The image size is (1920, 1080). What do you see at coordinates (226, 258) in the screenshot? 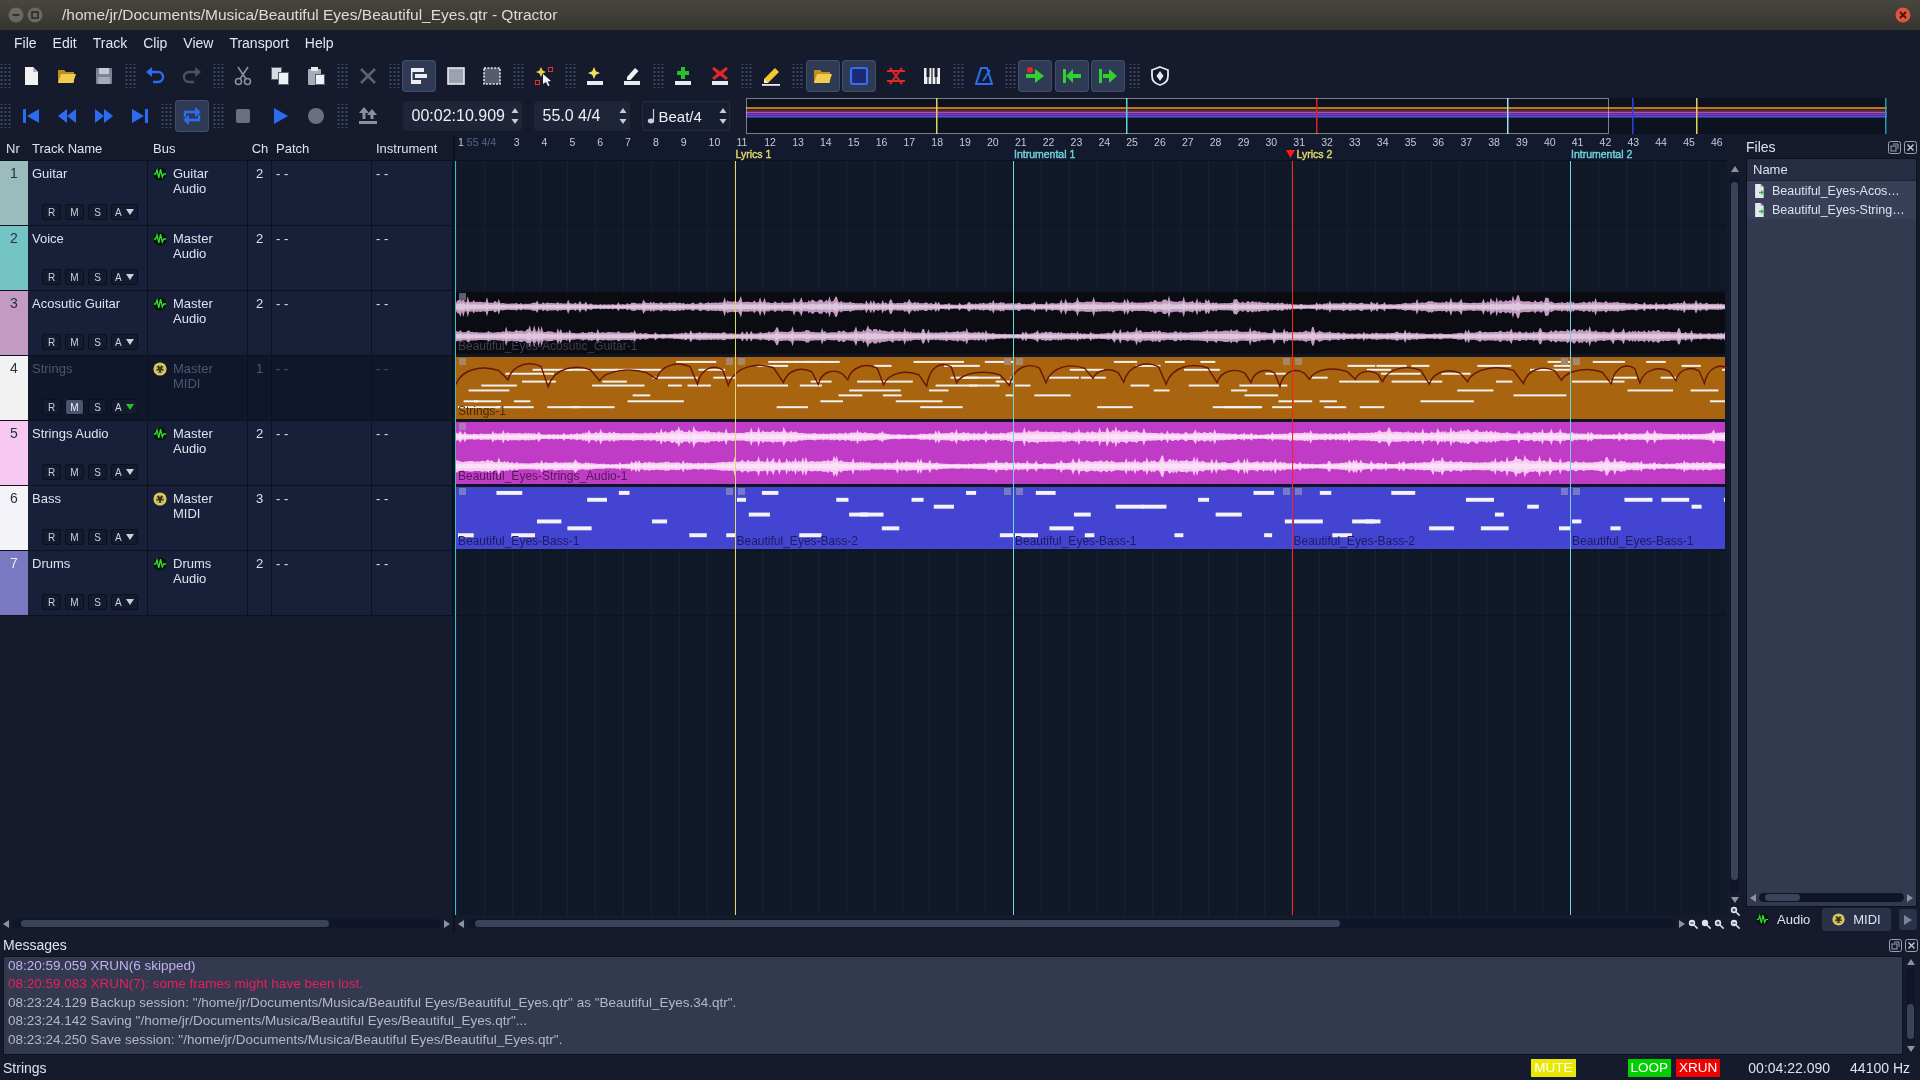
I see `track-row: 2 Voice R M S A Master Audio 2 - - - -` at bounding box center [226, 258].